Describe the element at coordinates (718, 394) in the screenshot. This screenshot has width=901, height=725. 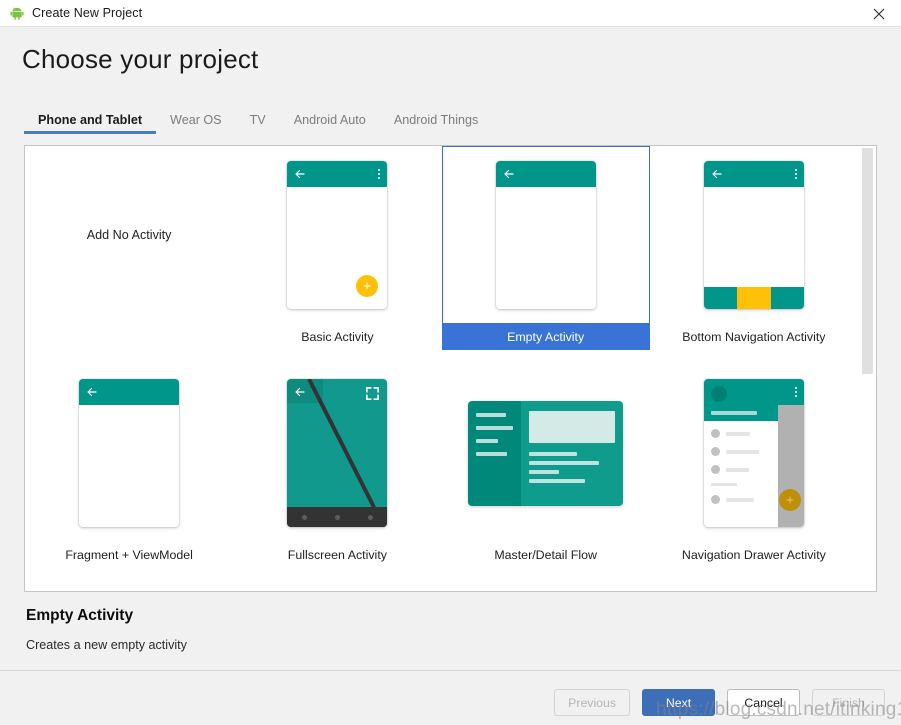
I see `avatar` at that location.